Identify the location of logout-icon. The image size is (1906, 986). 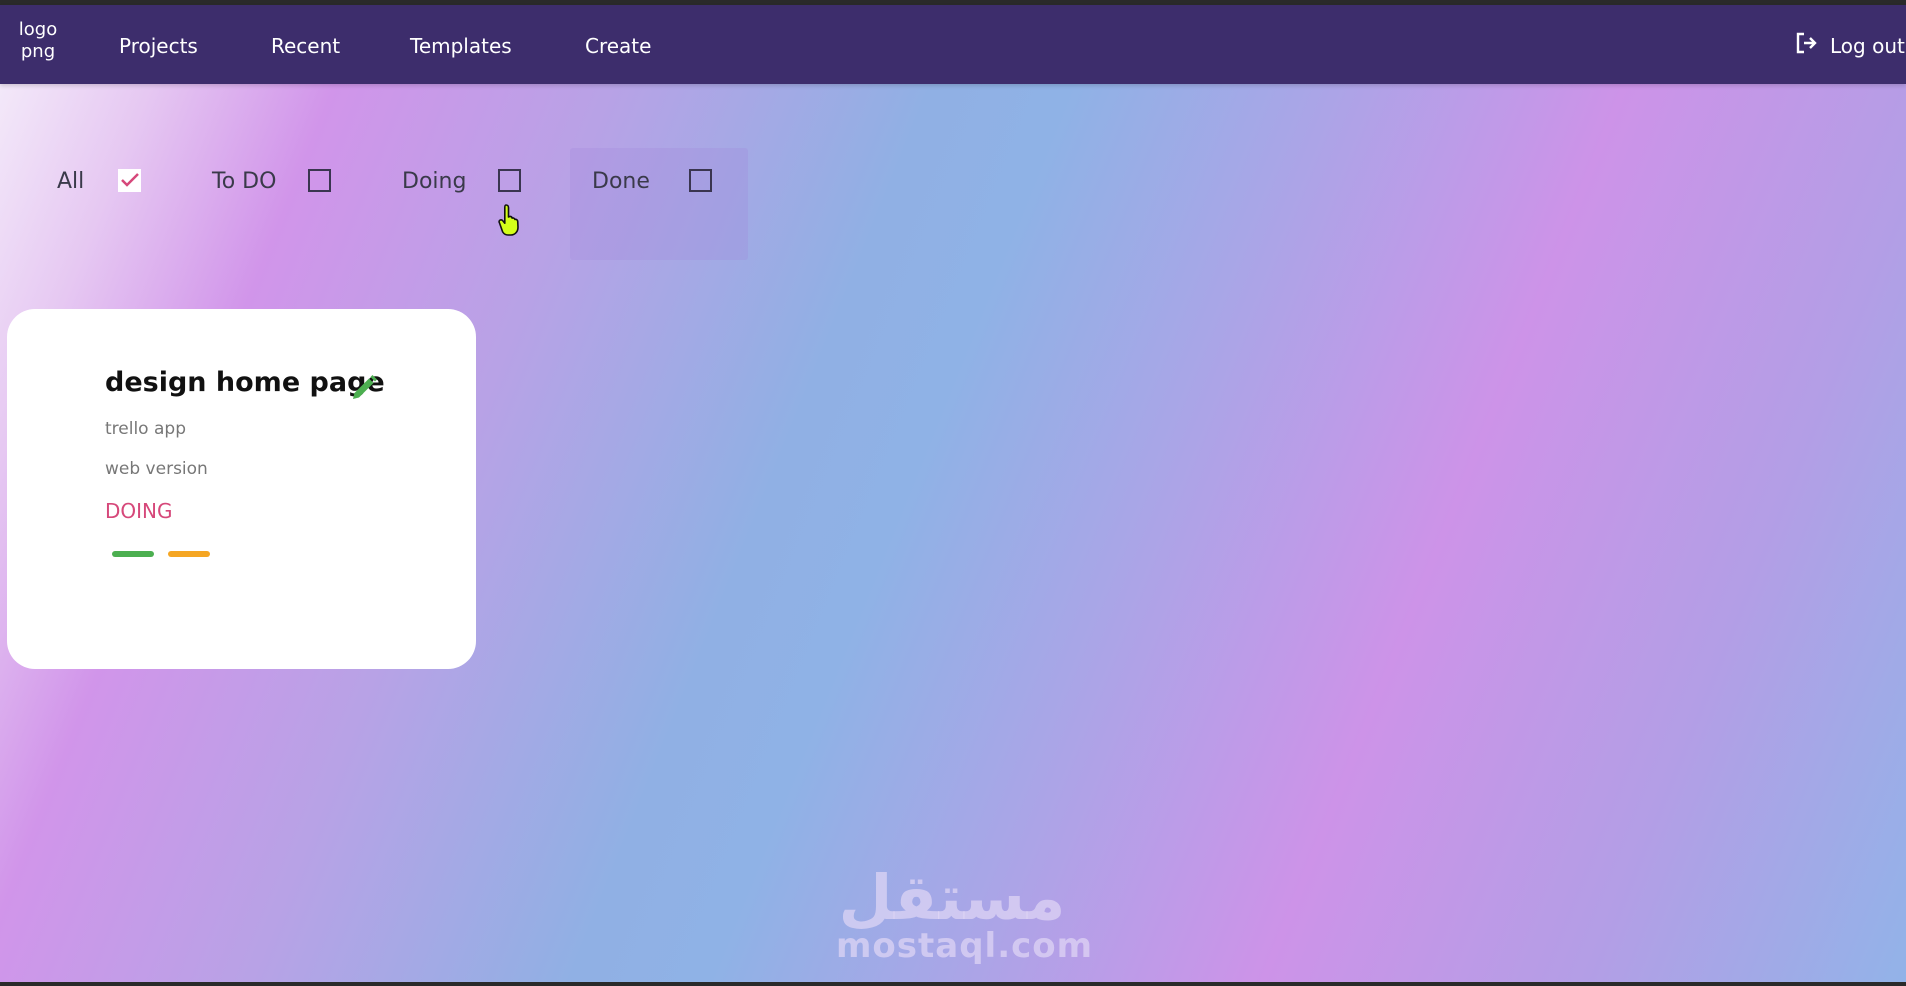
(1812, 45).